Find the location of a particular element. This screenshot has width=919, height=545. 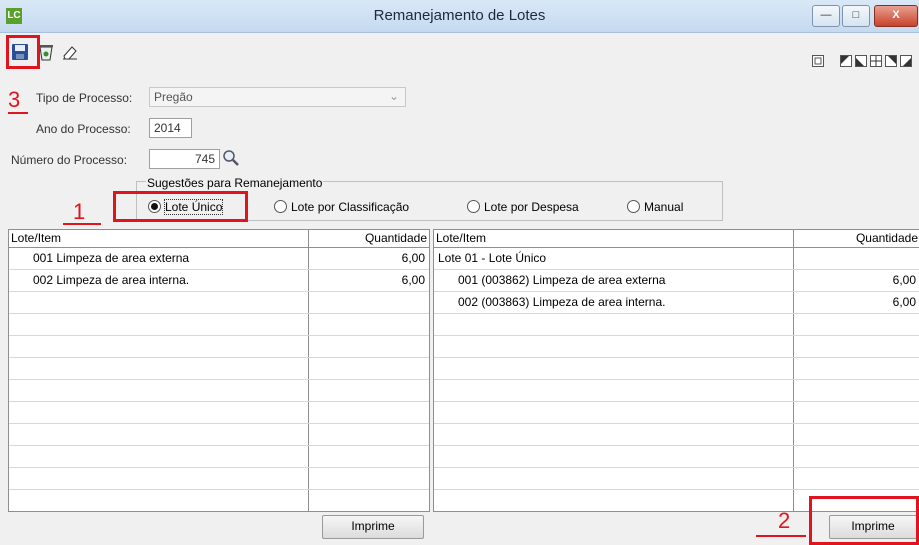

annotation-2: 2 is located at coordinates (784, 520).